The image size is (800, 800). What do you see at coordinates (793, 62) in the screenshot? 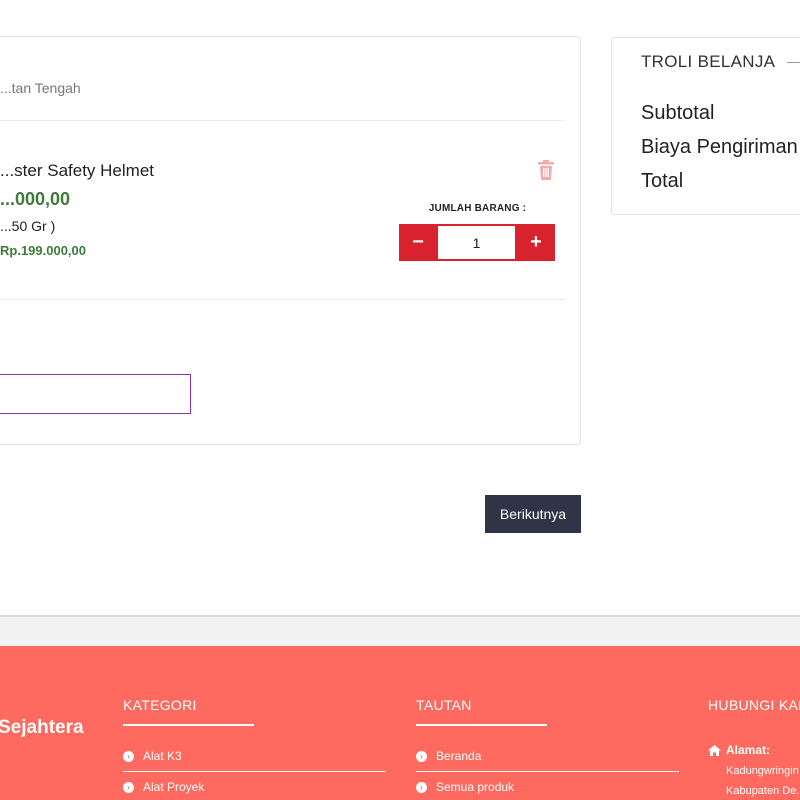
I see `summary-title-line` at bounding box center [793, 62].